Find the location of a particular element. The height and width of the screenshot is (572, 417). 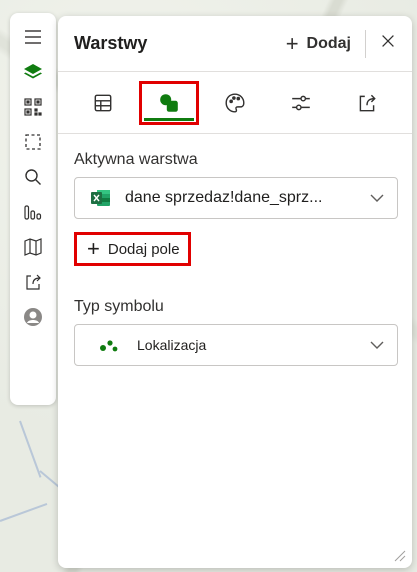

tab-shapes is located at coordinates (169, 102).